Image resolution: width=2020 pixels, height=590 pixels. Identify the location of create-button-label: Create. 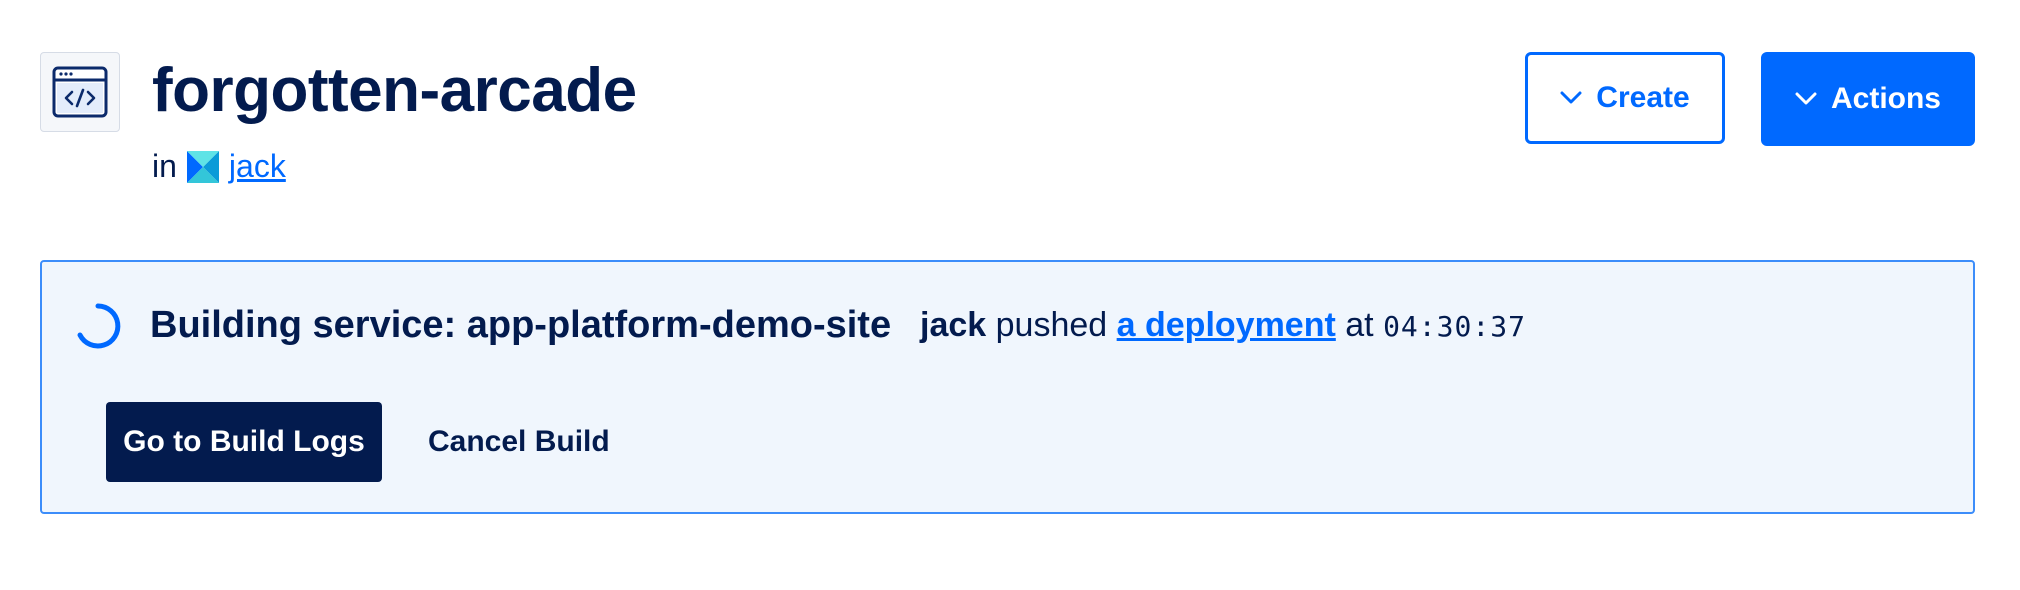
(1643, 97).